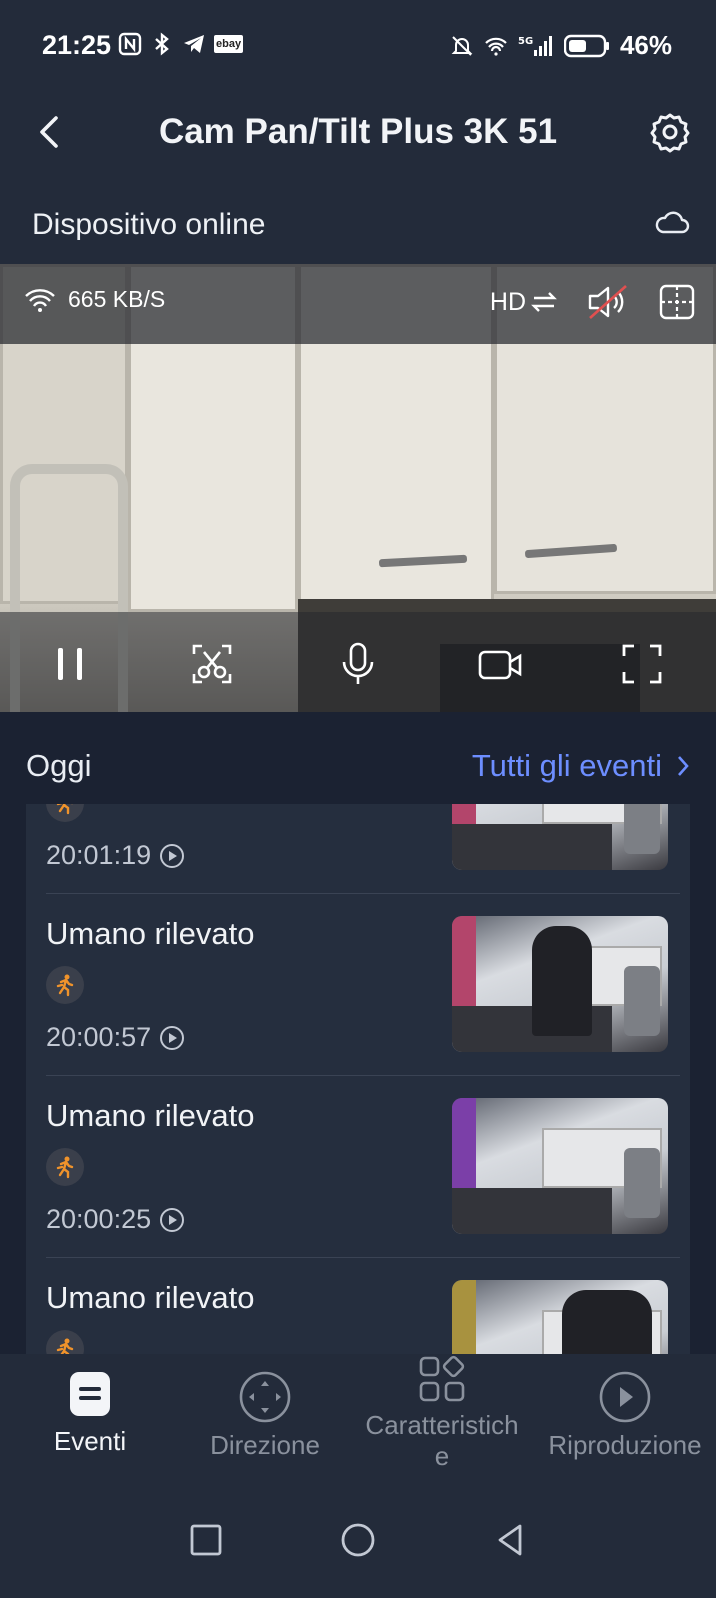  I want to click on speaker-muted-icon, so click(608, 302).